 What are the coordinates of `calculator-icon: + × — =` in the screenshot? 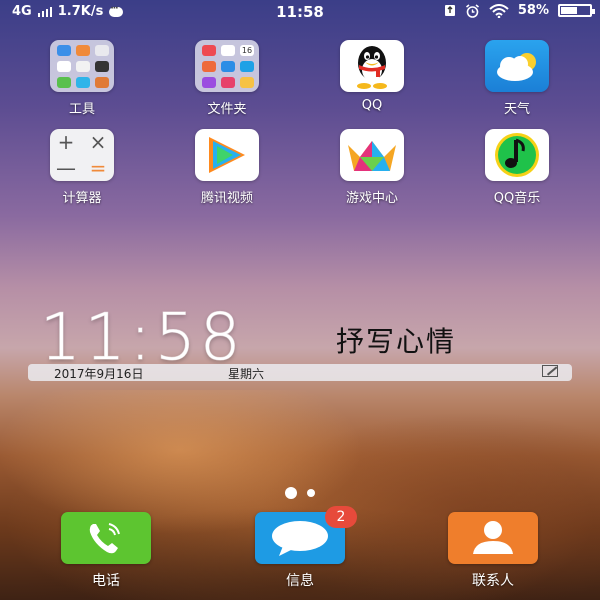 It's located at (82, 155).